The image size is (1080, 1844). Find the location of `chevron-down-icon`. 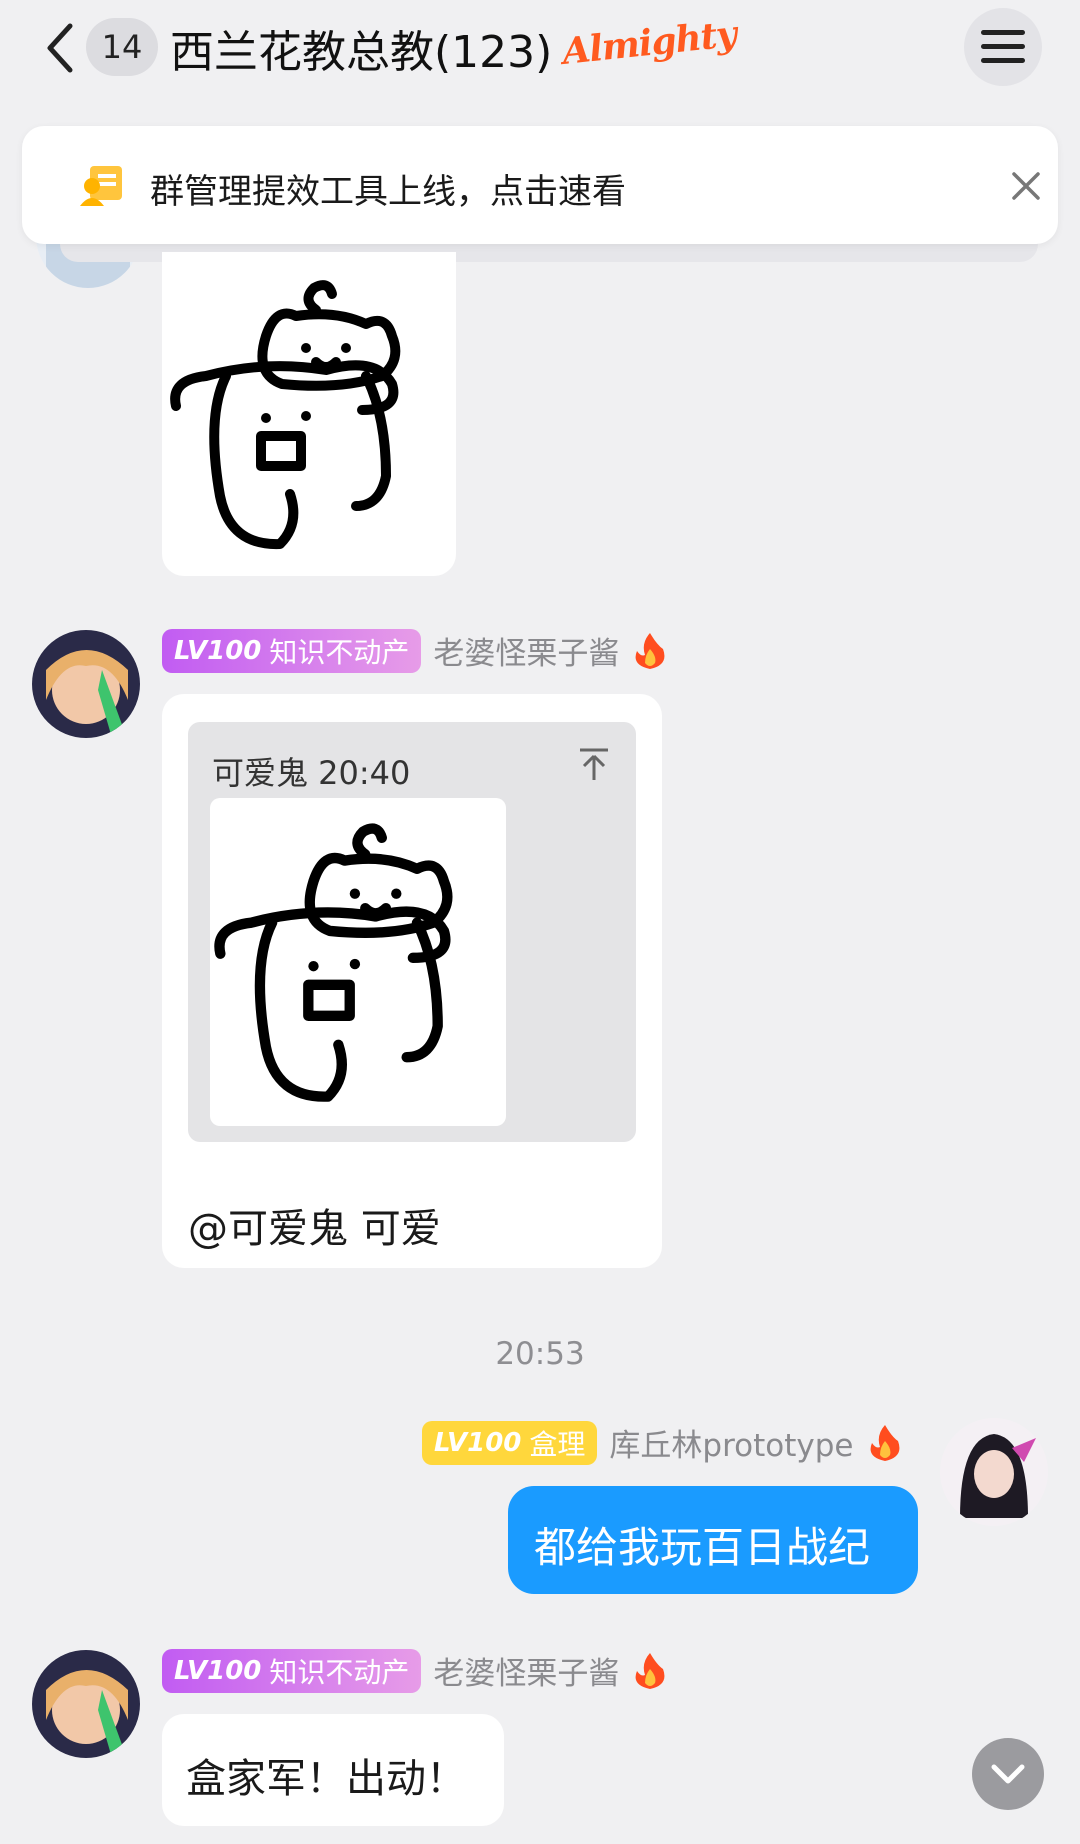

chevron-down-icon is located at coordinates (1008, 1774).